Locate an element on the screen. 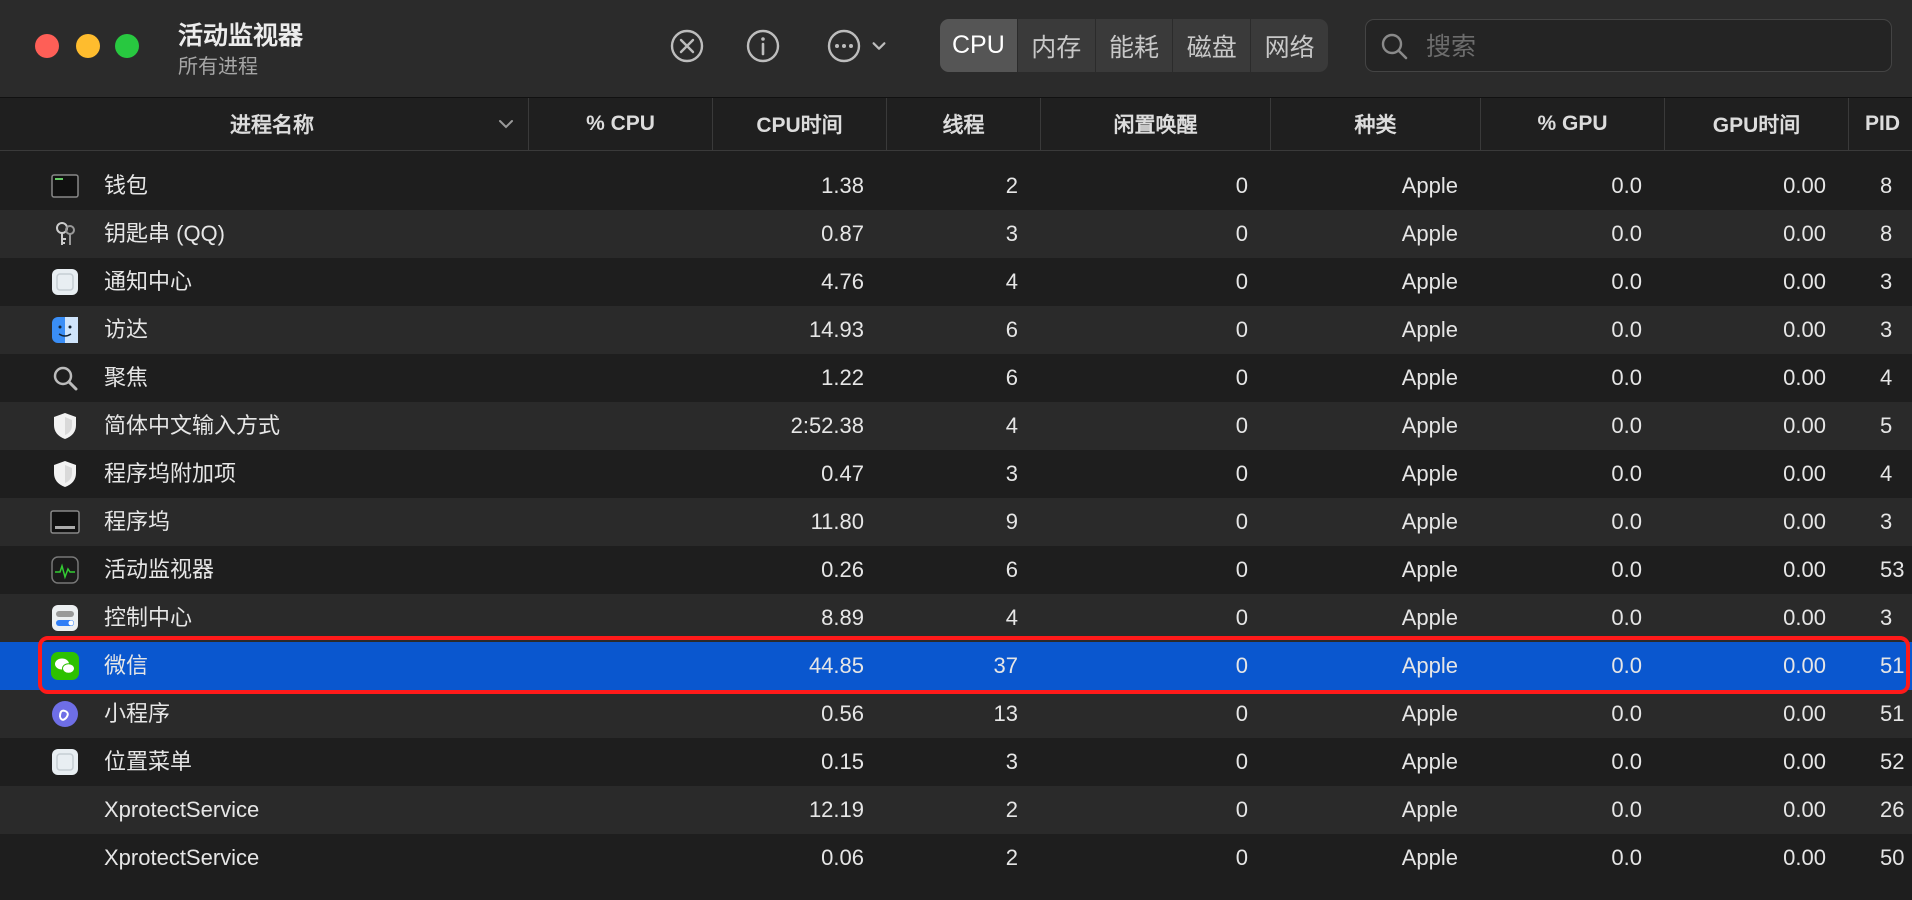 This screenshot has height=900, width=1912. pid-cell: 52 is located at coordinates (1892, 761).